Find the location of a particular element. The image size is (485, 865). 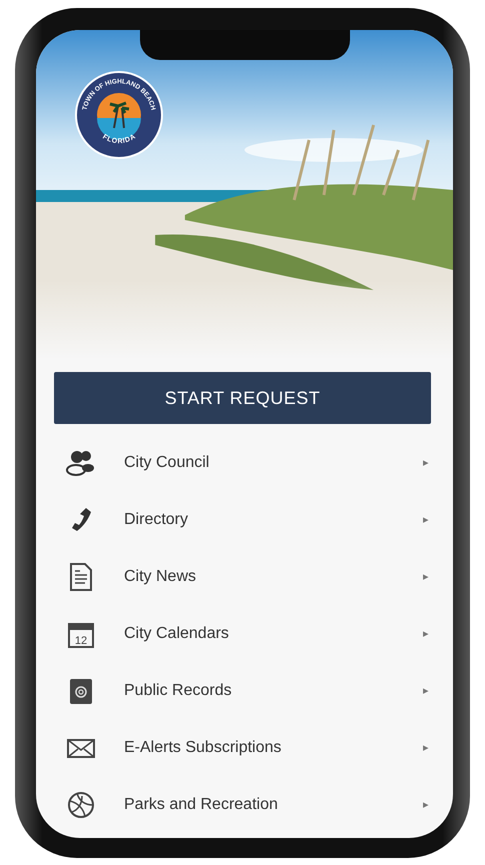

start-request-button: START REQUEST is located at coordinates (242, 398).